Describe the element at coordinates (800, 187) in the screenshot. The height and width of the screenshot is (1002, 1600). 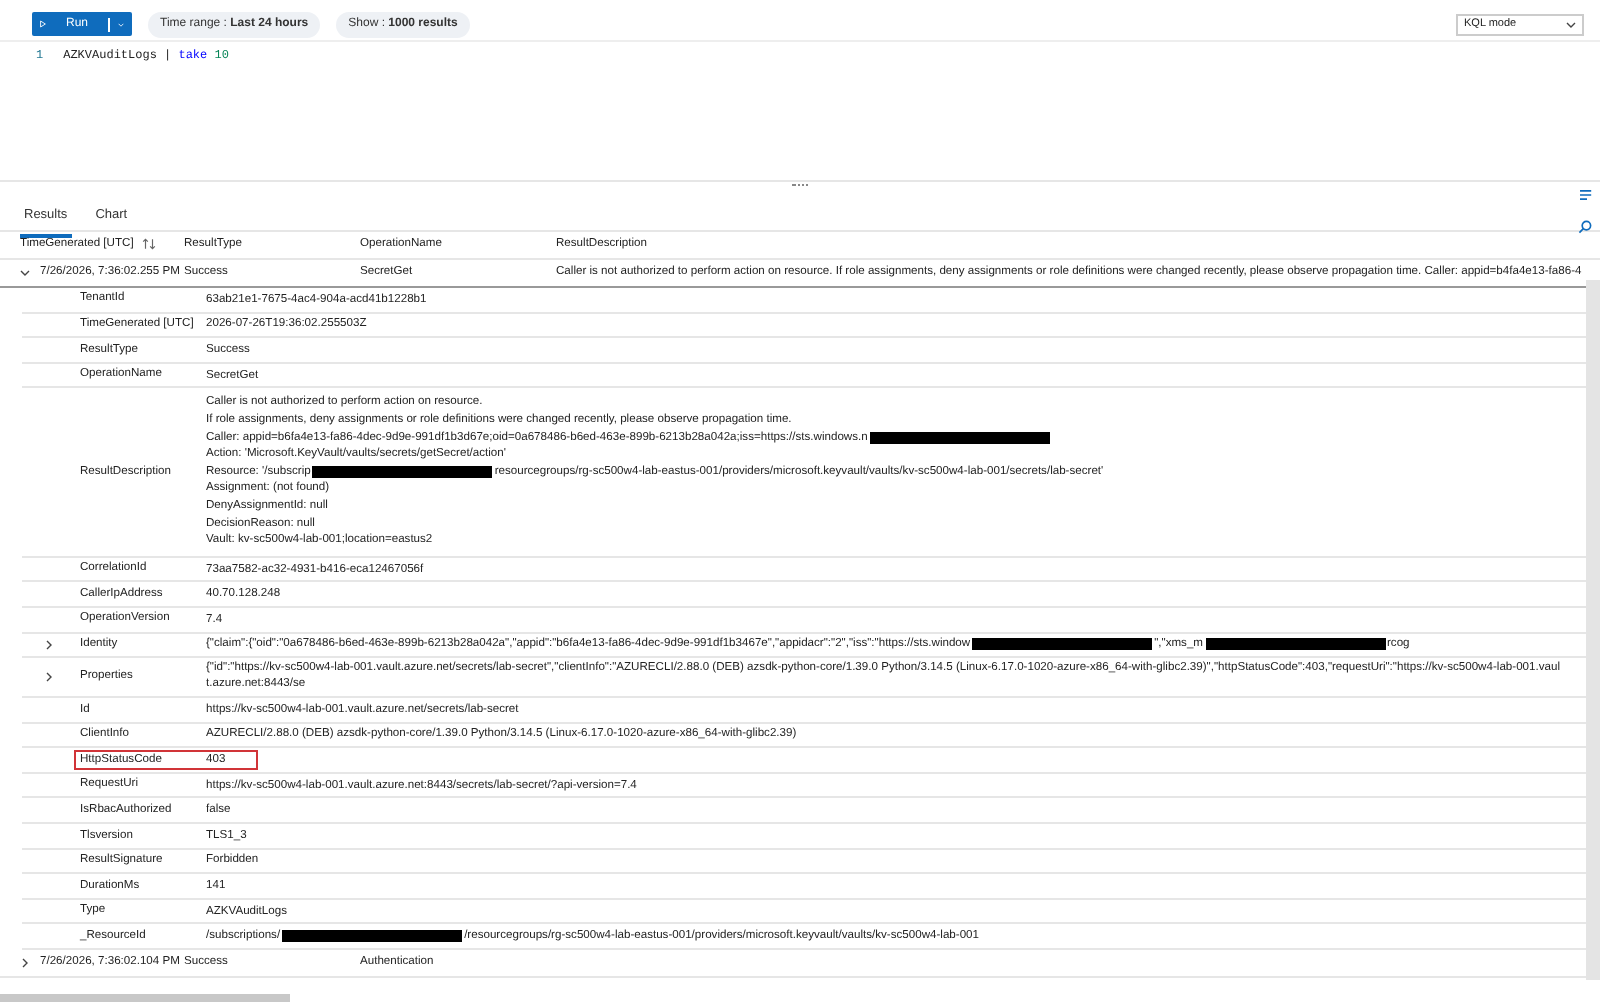
I see `splitter-handle` at that location.